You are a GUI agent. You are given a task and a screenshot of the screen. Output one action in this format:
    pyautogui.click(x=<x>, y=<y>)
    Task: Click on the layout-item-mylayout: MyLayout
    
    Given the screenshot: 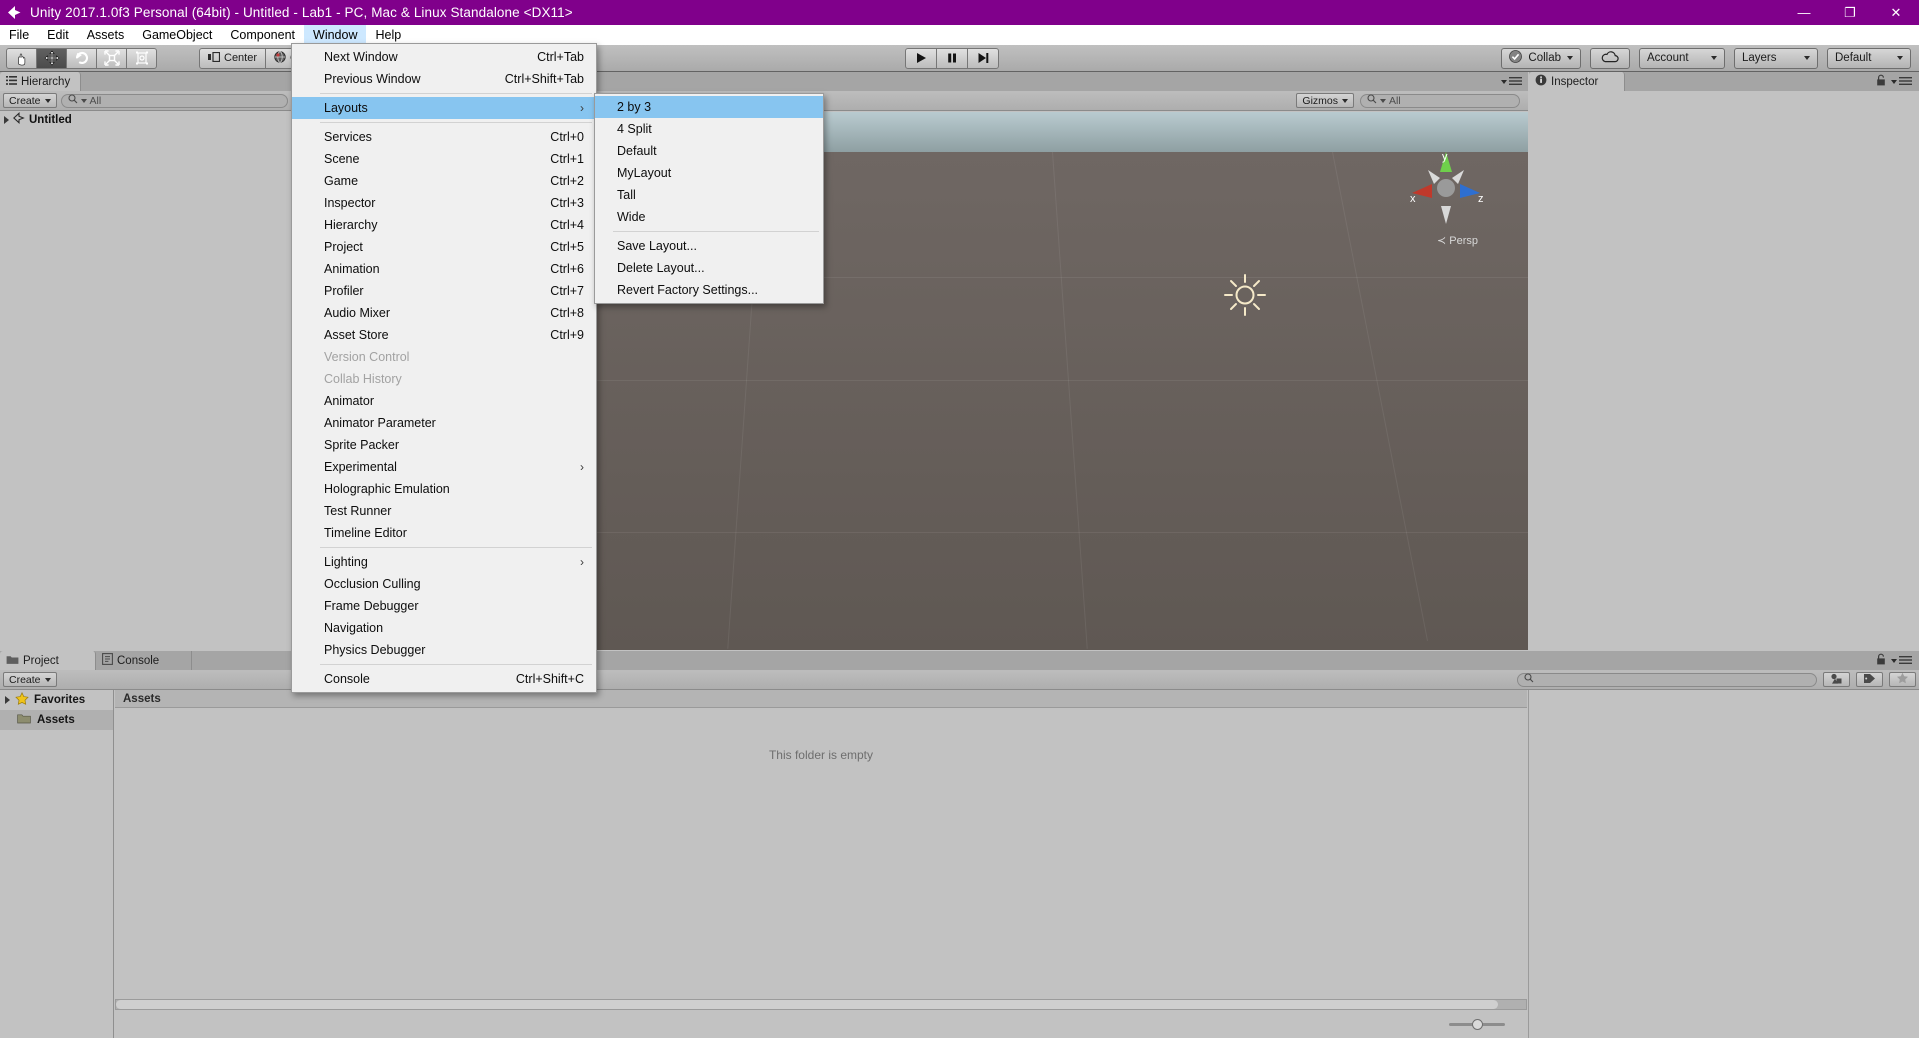 What is the action you would take?
    pyautogui.click(x=709, y=173)
    